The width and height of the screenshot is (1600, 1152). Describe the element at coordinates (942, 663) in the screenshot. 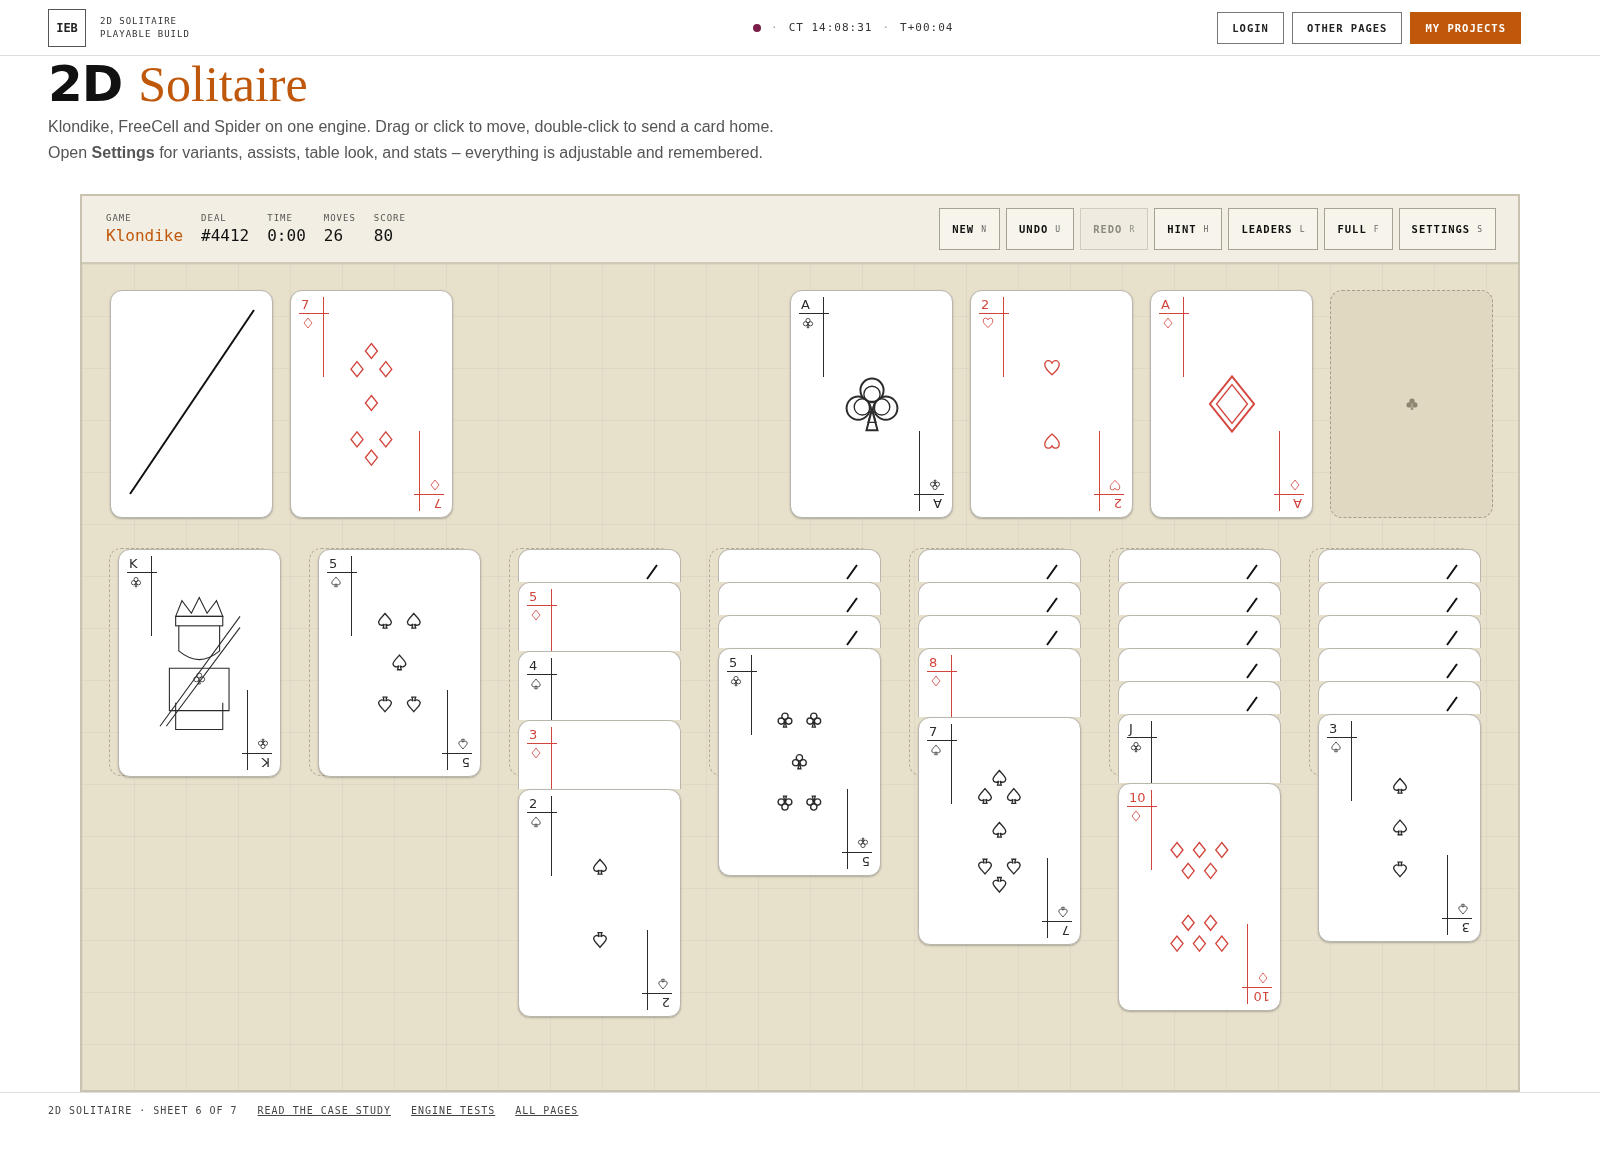

I see `card-rank: 8` at that location.